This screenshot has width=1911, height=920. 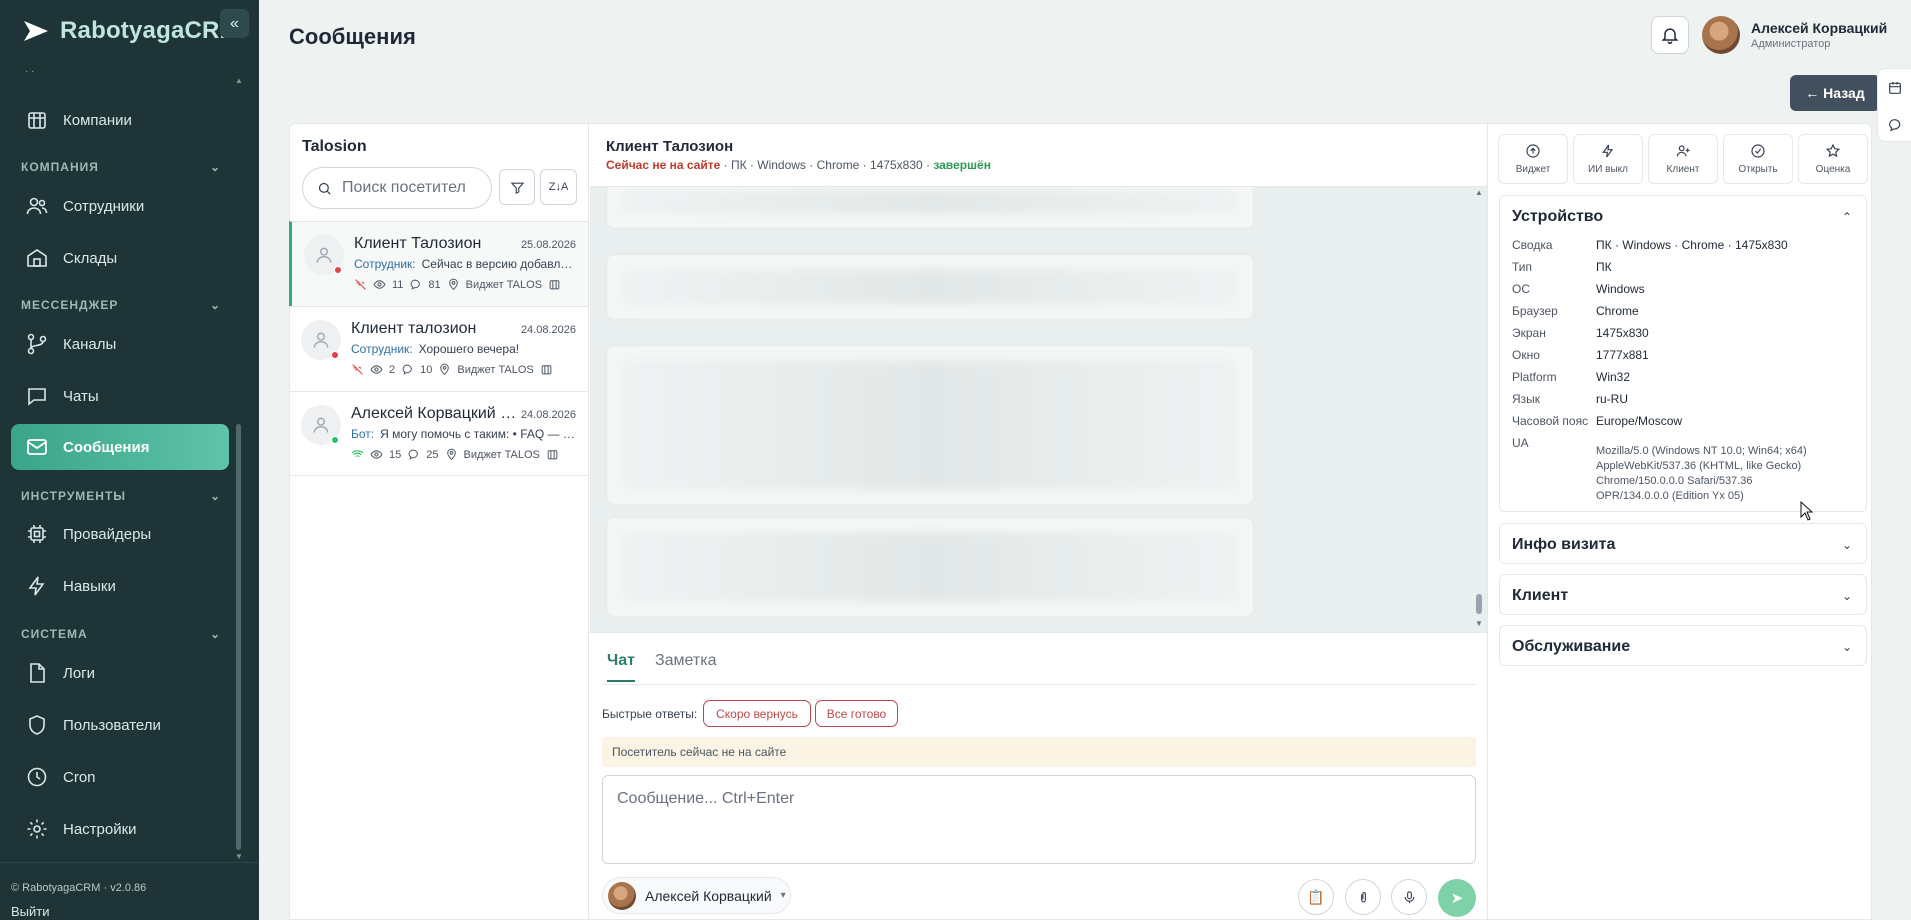 I want to click on sidebar-item-providers: Провайдеры, so click(x=120, y=534).